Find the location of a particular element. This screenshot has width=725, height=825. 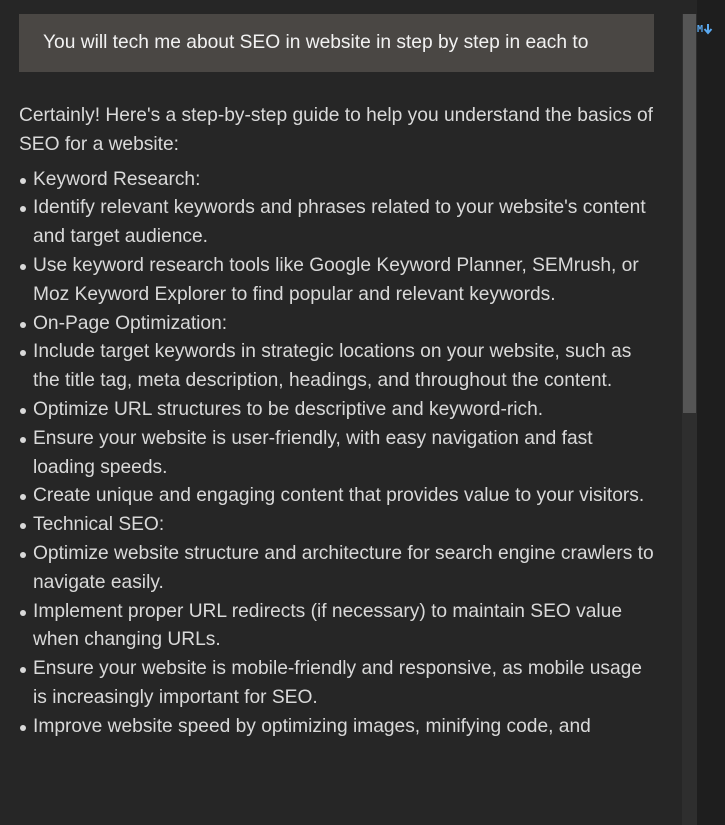

markdown-download-arrow-icon is located at coordinates (708, 29).